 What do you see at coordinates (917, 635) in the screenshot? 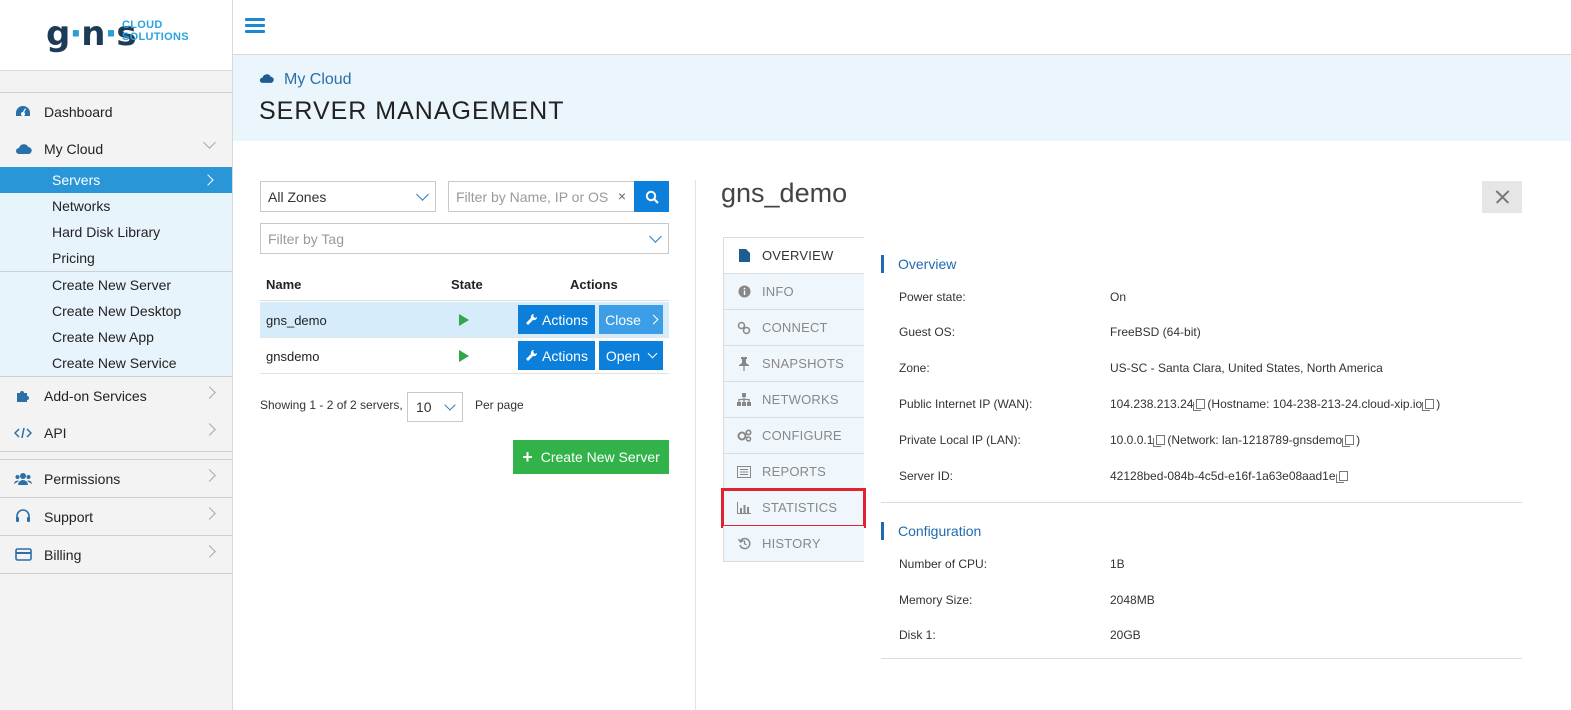
I see `disk-label: Disk 1:` at bounding box center [917, 635].